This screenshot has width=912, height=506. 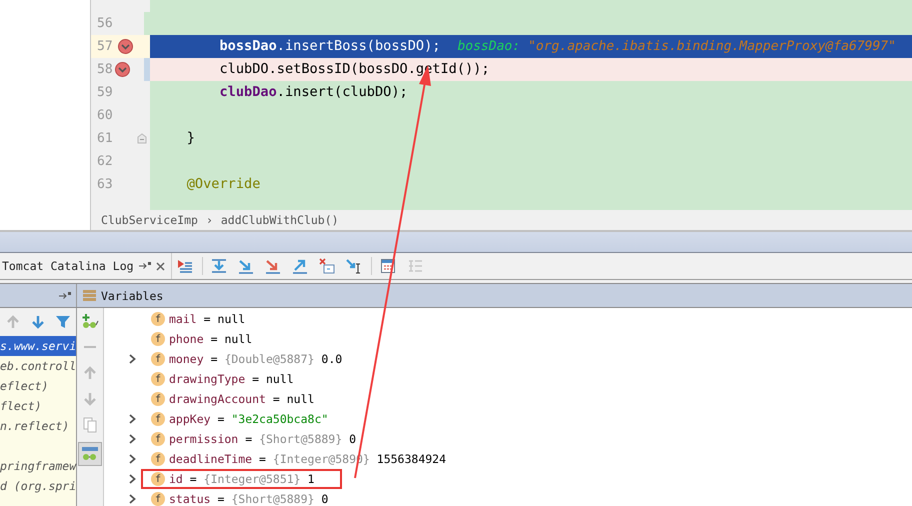 What do you see at coordinates (210, 339) in the screenshot?
I see `variable-entry: phone = null` at bounding box center [210, 339].